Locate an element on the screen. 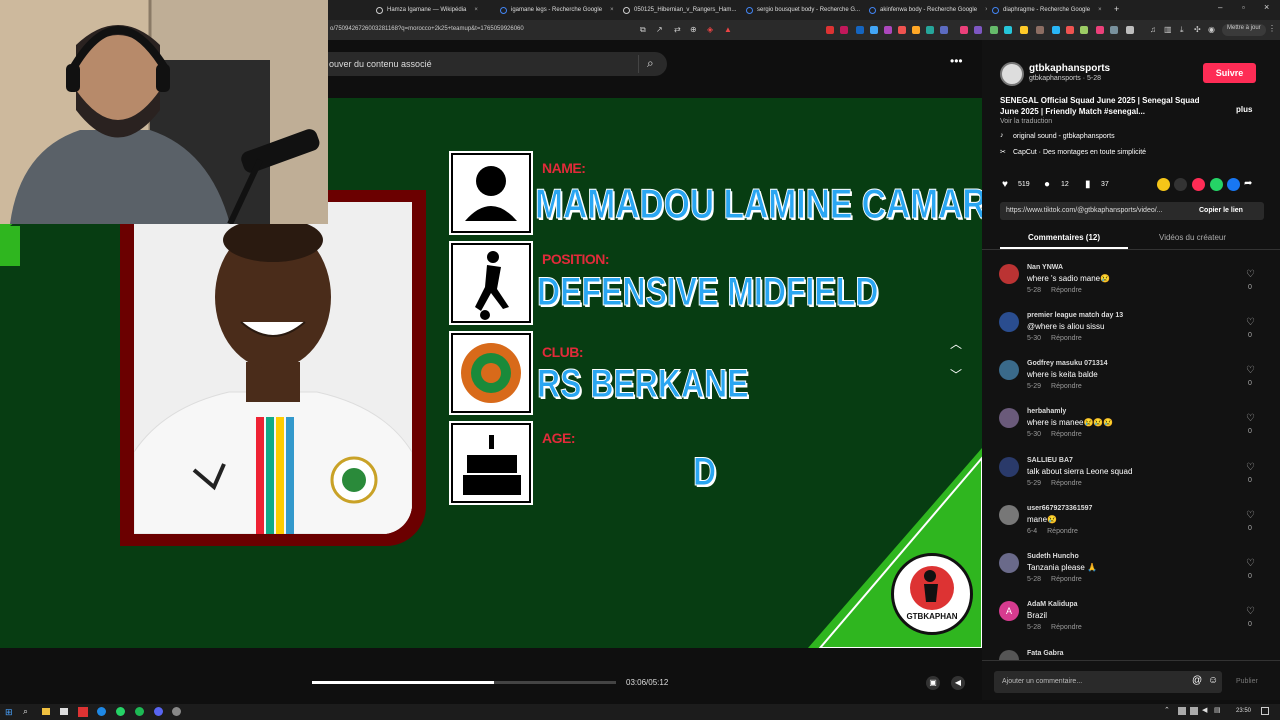 The height and width of the screenshot is (720, 1280). close-window-icon: × is located at coordinates (1266, 7).